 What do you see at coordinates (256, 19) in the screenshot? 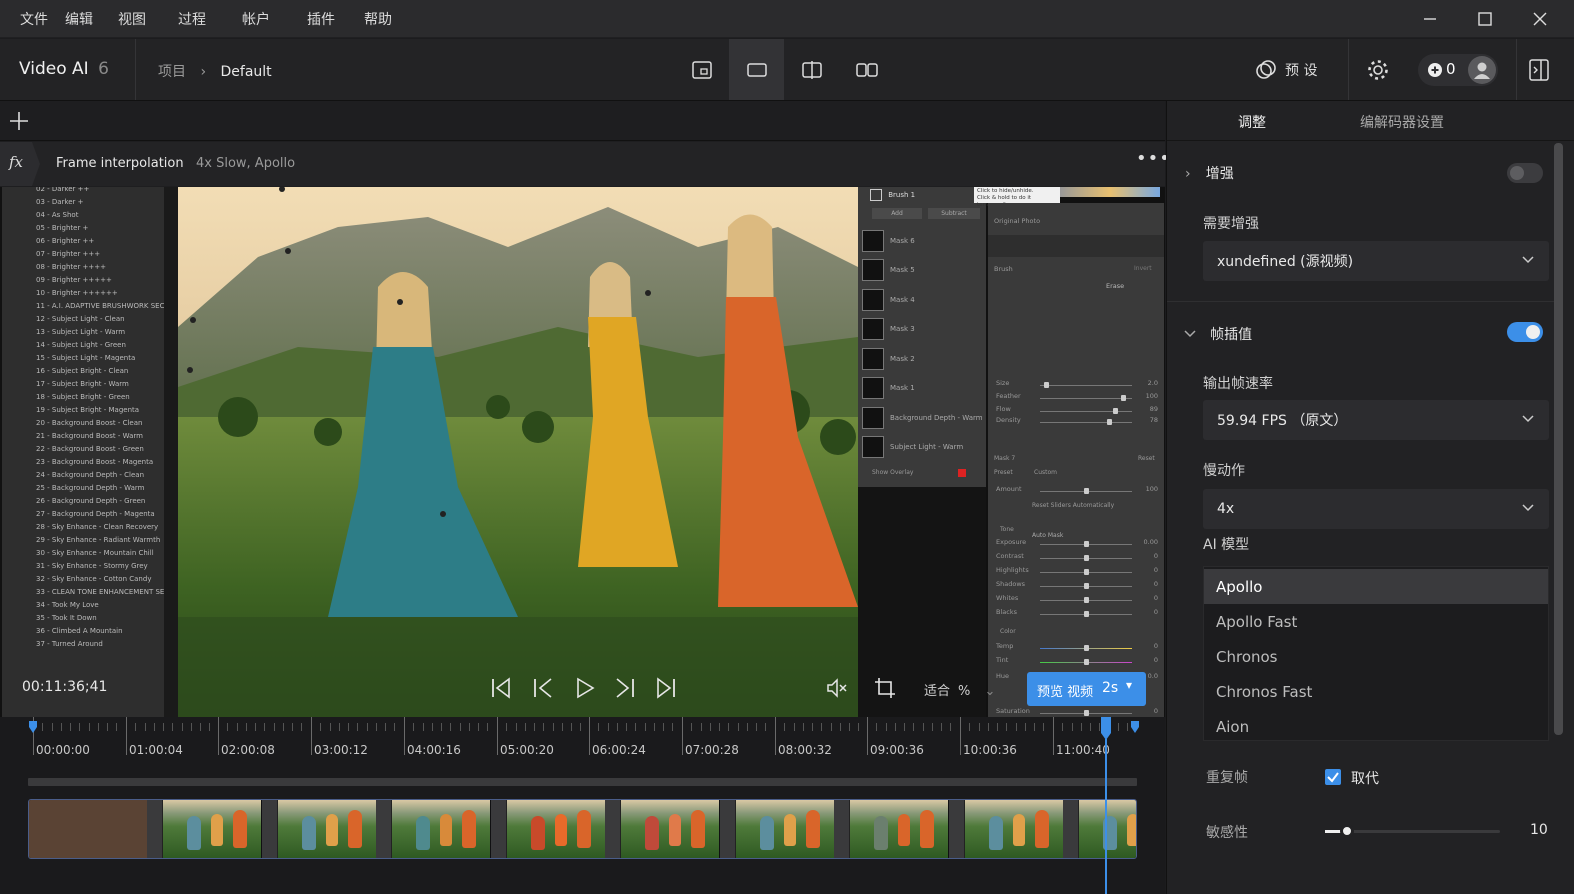
I see `menu-account: 帐户` at bounding box center [256, 19].